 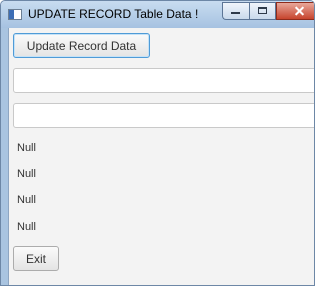 I want to click on update-record-button: Update Record Data, so click(x=81, y=45).